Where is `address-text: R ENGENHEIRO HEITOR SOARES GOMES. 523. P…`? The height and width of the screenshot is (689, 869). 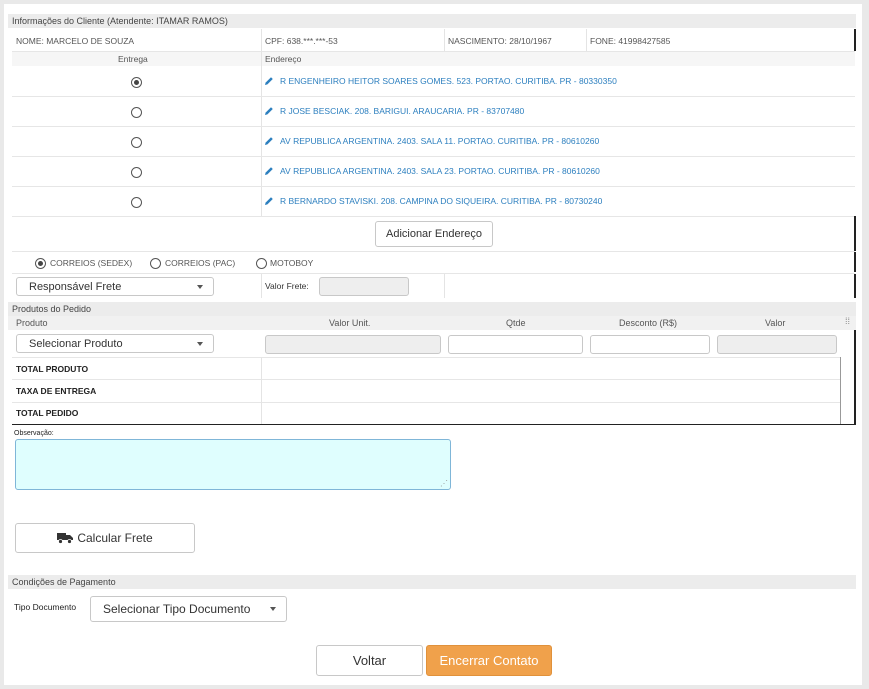
address-text: R ENGENHEIRO HEITOR SOARES GOMES. 523. P… is located at coordinates (448, 81).